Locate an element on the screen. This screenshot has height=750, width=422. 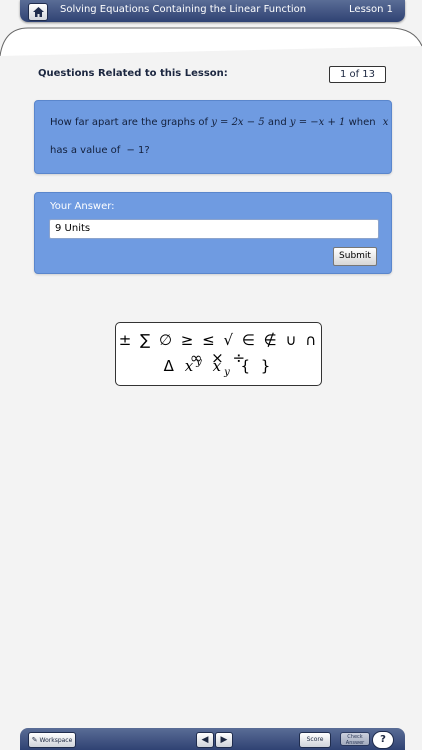
submit-button: Submit is located at coordinates (355, 256).